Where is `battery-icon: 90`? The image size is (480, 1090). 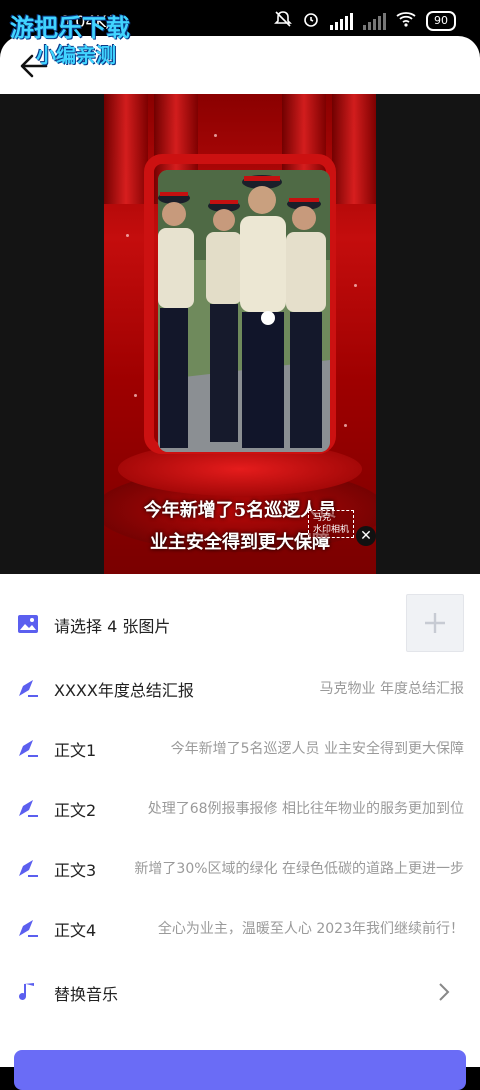
battery-icon: 90 is located at coordinates (441, 21).